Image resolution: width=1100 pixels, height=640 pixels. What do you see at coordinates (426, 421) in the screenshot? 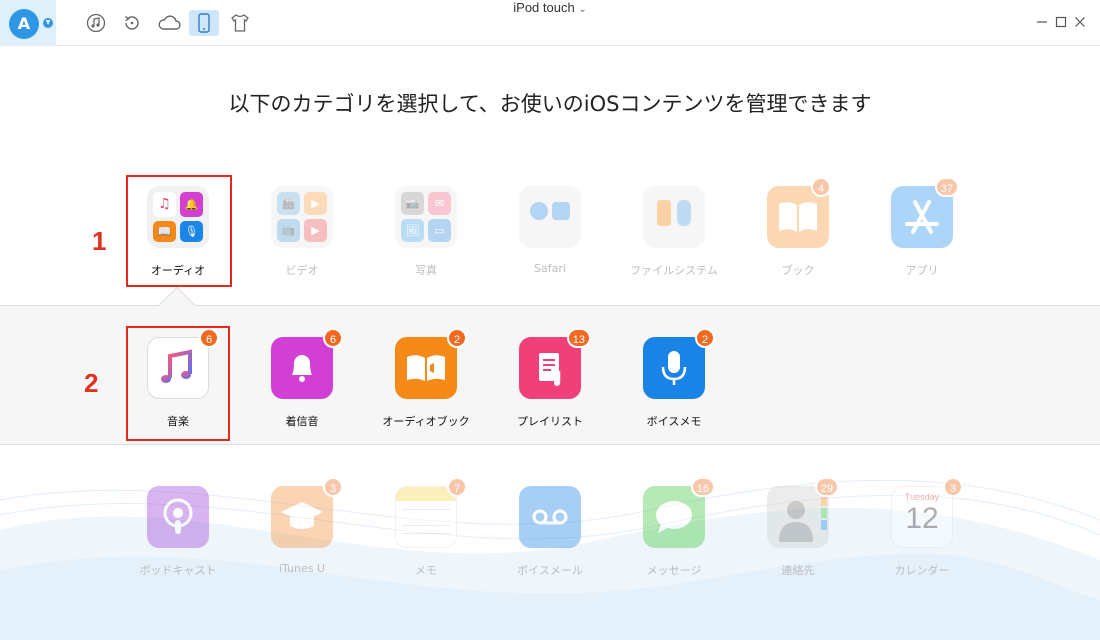
I see `audio-item-label: オーディオブック` at bounding box center [426, 421].